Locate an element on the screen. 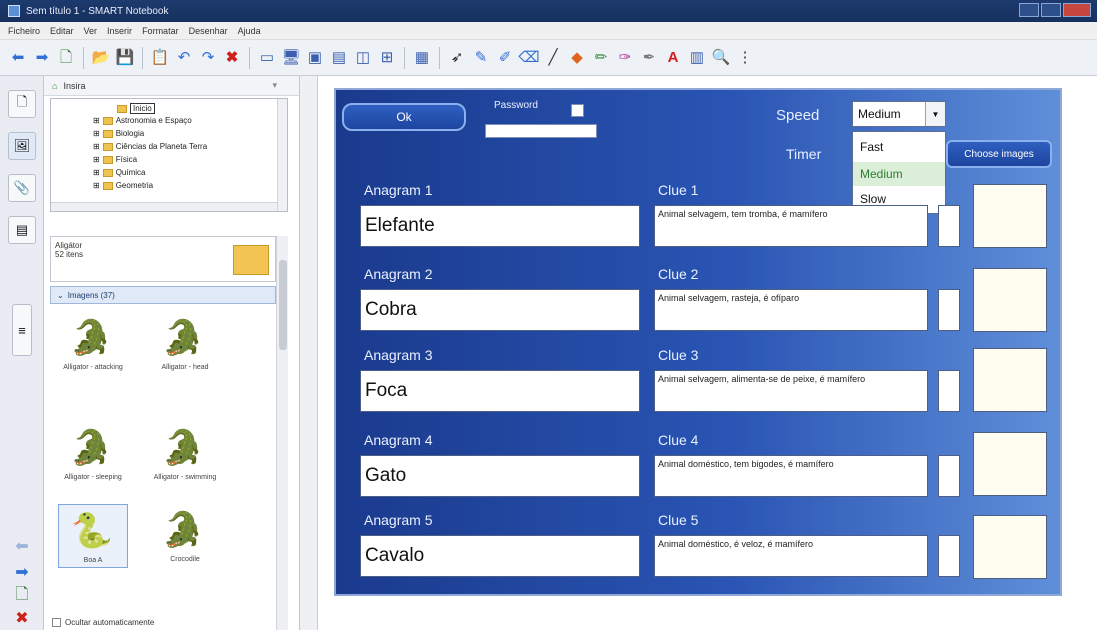 This screenshot has width=1097, height=630. speed-option-medium: Medium is located at coordinates (899, 174).